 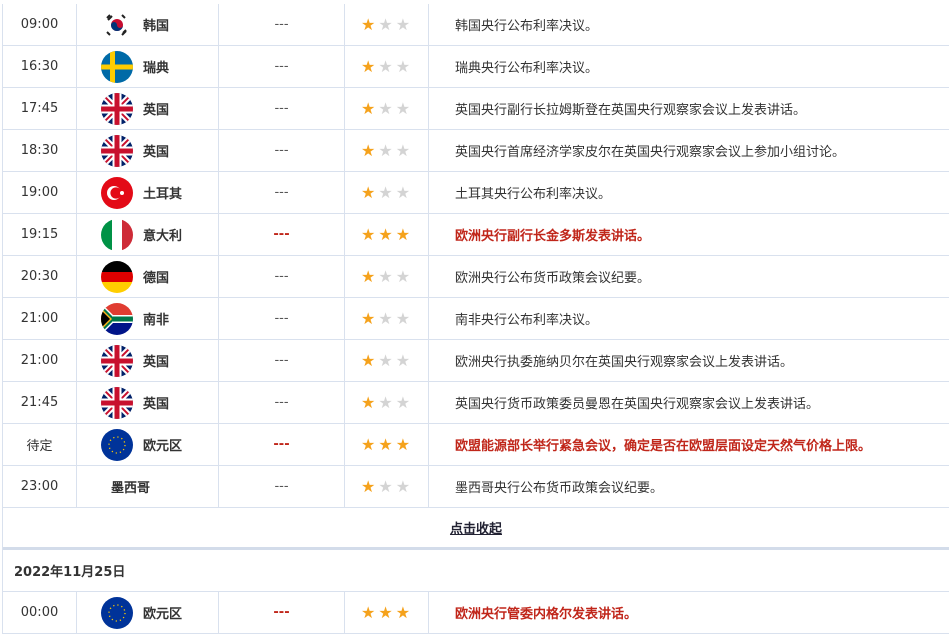 I want to click on event-time: 待定, so click(x=40, y=444).